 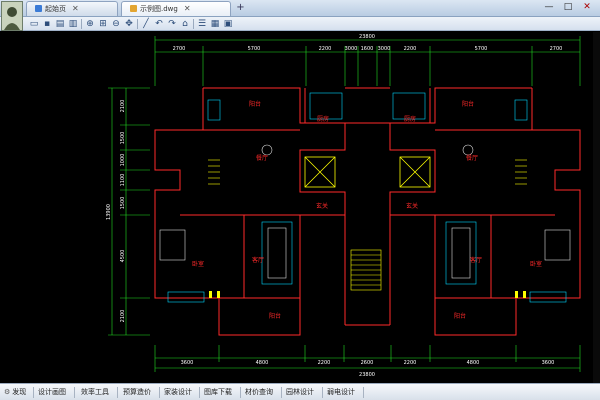 I want to click on tab-label: 示例图.dwg, so click(x=159, y=9).